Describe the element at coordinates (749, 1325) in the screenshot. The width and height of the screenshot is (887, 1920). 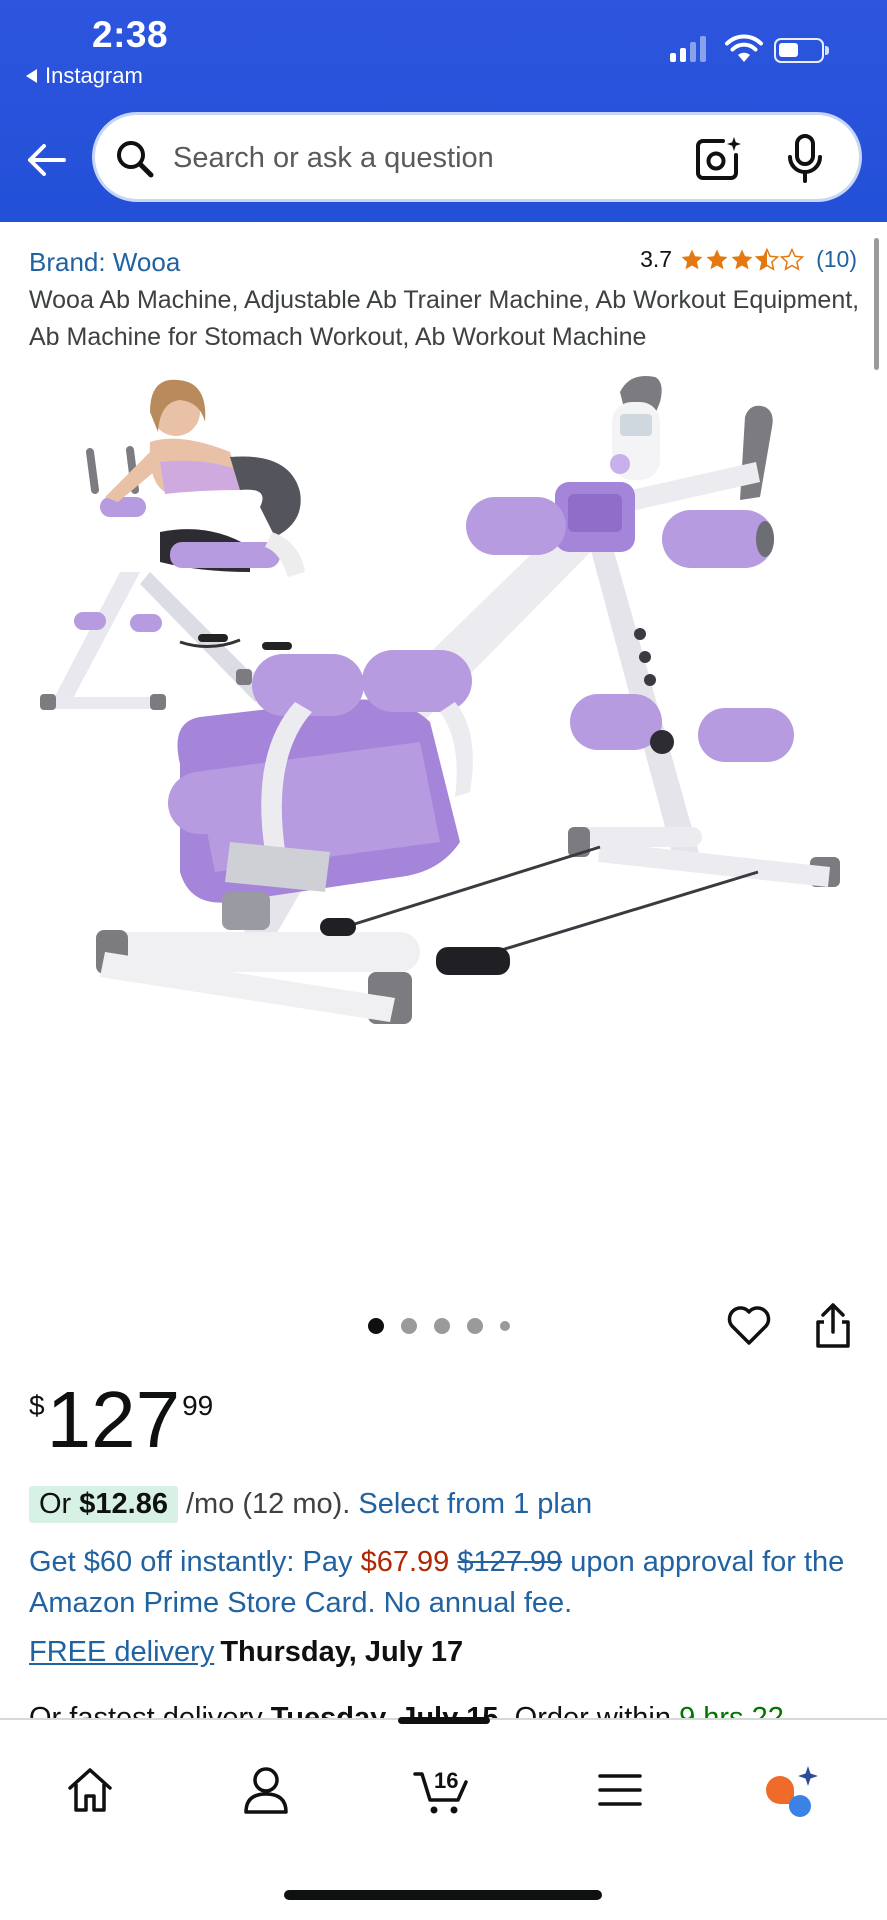
I see `heart-icon` at that location.